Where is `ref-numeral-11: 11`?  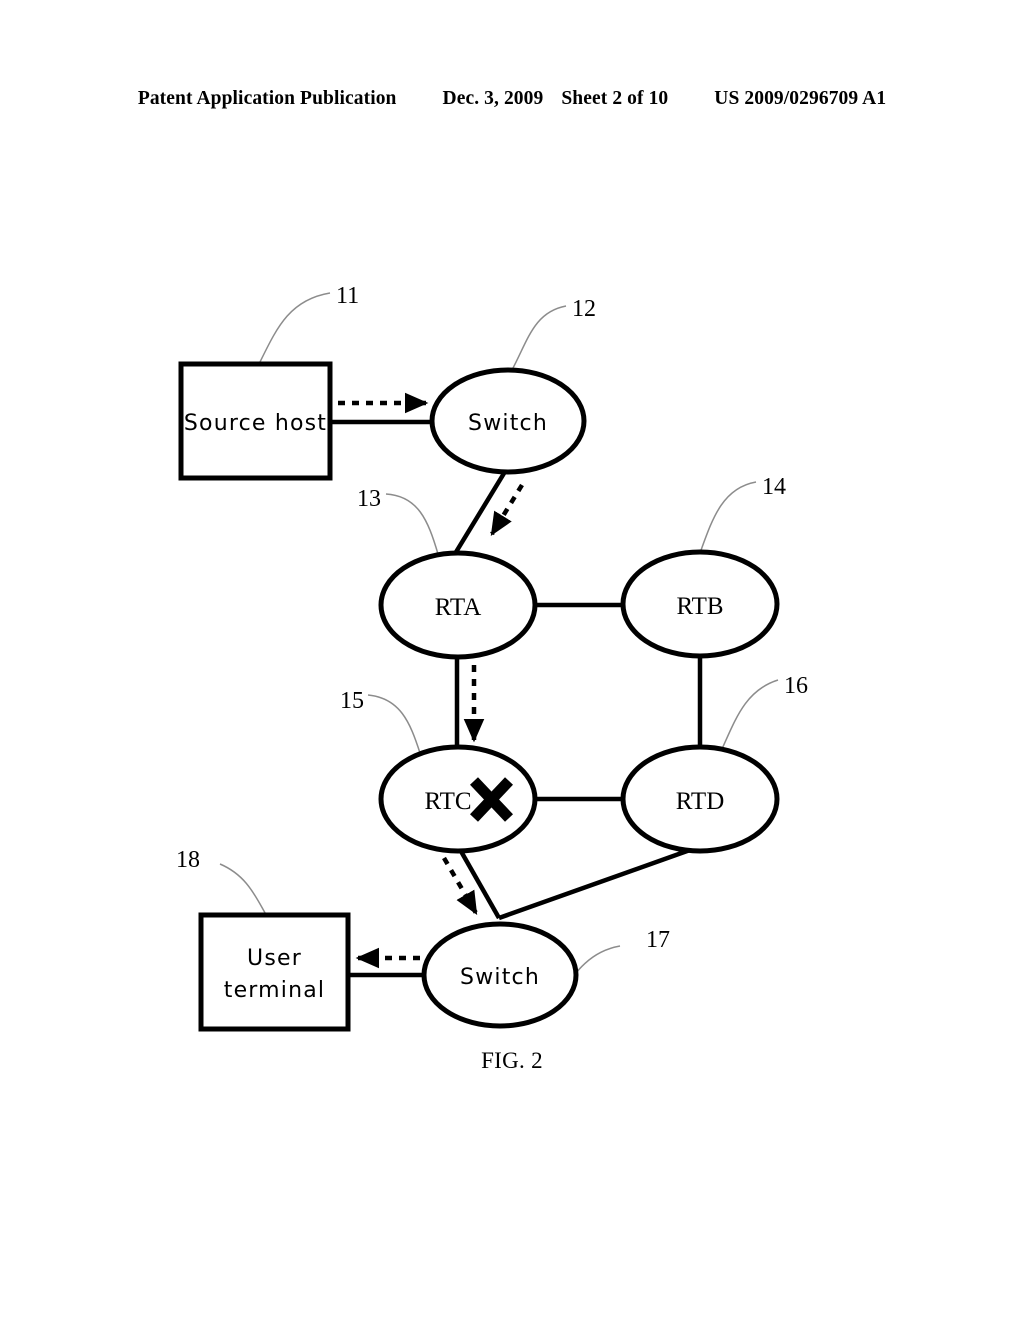 ref-numeral-11: 11 is located at coordinates (347, 296).